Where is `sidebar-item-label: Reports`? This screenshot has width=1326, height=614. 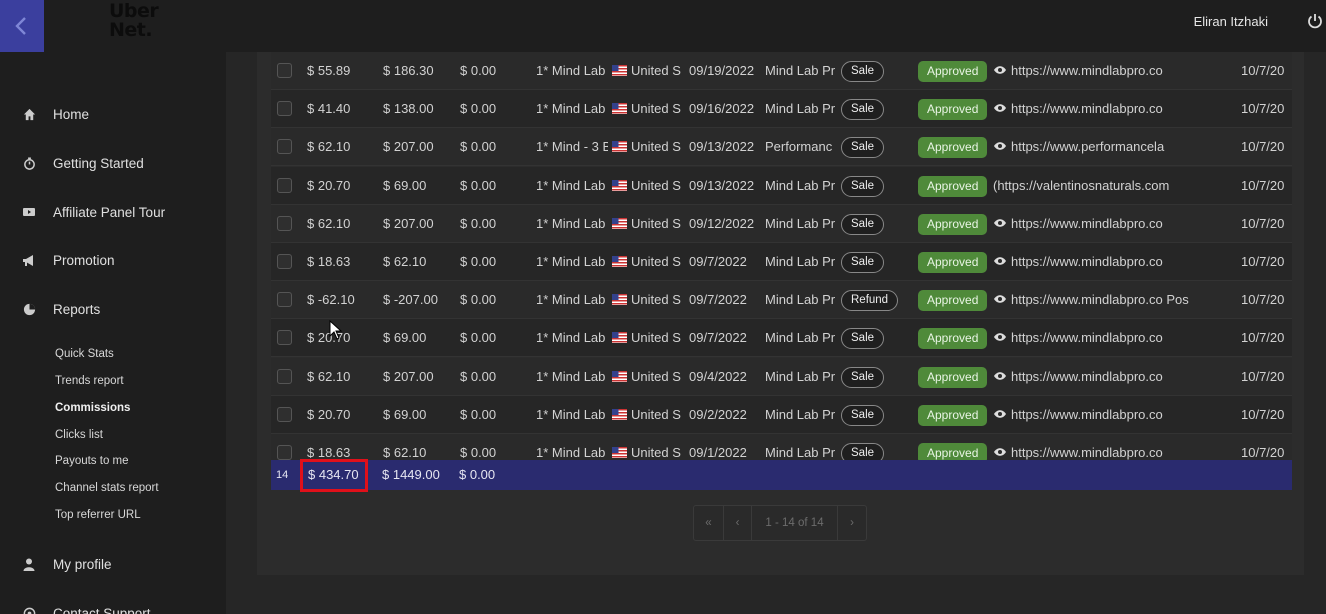
sidebar-item-label: Reports is located at coordinates (77, 309).